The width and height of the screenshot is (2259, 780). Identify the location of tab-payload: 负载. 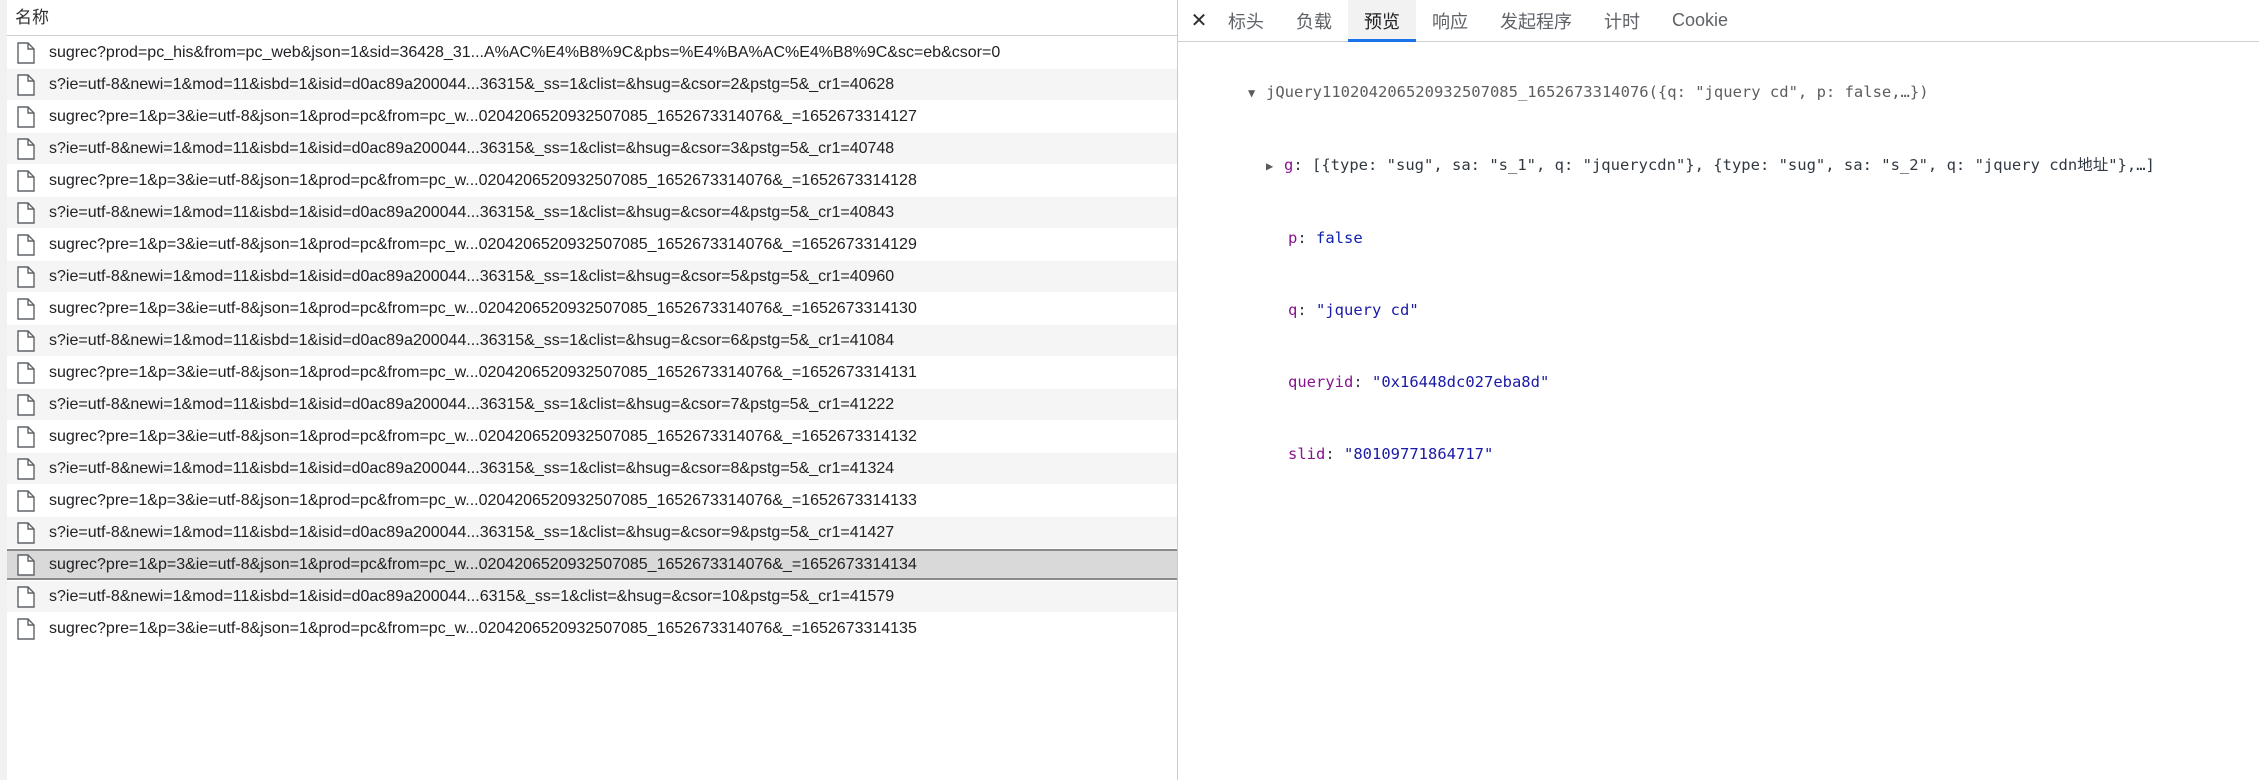
(1314, 20).